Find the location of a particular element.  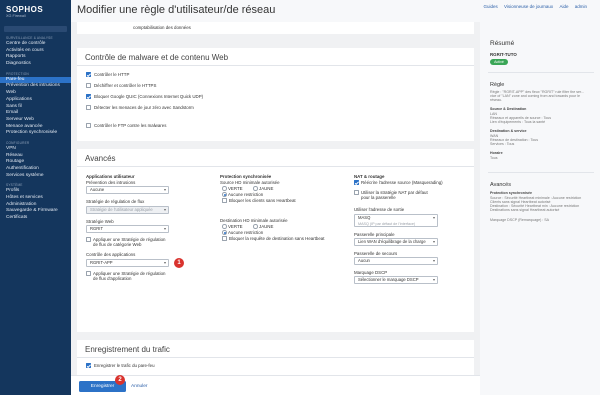

brand-subtitle: XG Firewall is located at coordinates (16, 16).